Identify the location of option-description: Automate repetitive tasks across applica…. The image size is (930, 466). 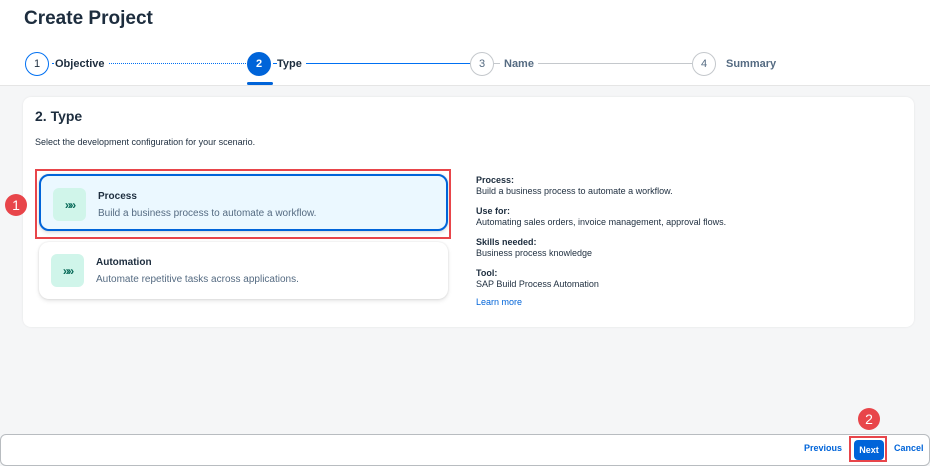
(197, 279).